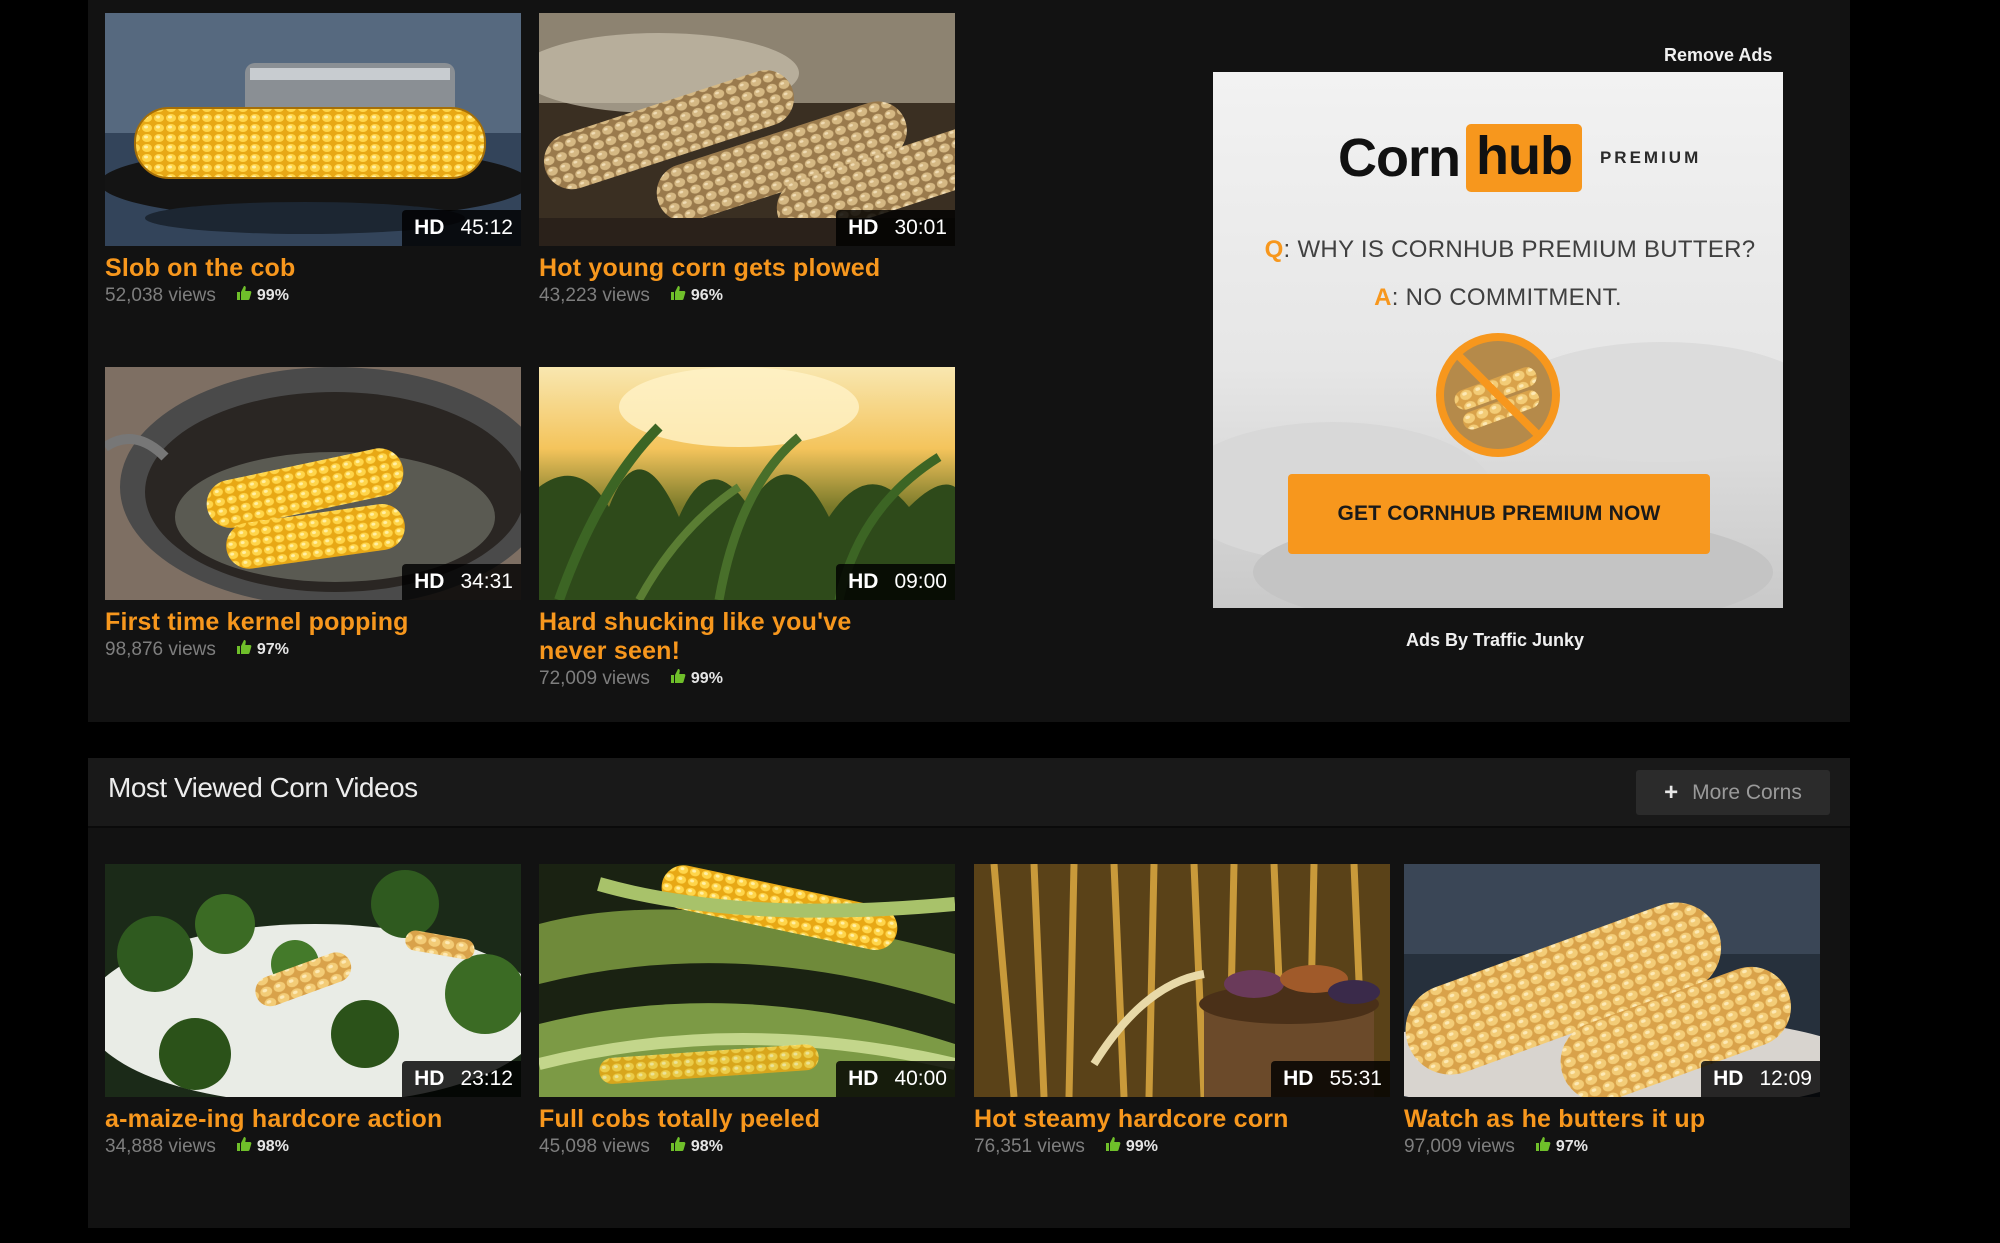  I want to click on video-meta: 45,098 views 98%, so click(747, 1147).